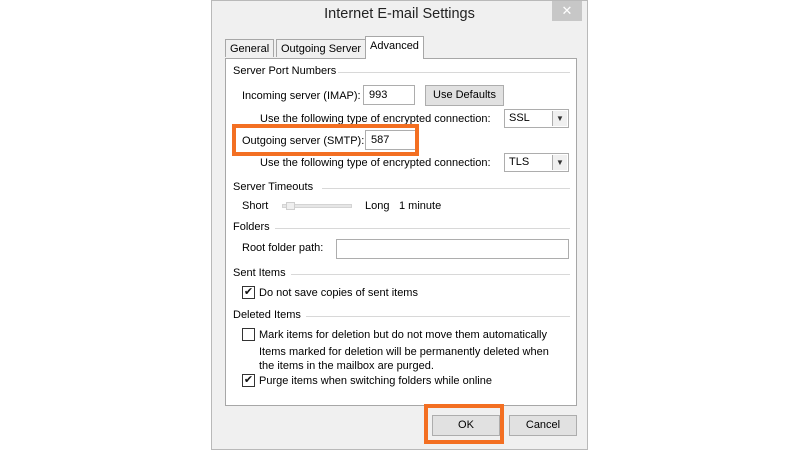 This screenshot has width=800, height=450. I want to click on close-icon: ✕, so click(567, 10).